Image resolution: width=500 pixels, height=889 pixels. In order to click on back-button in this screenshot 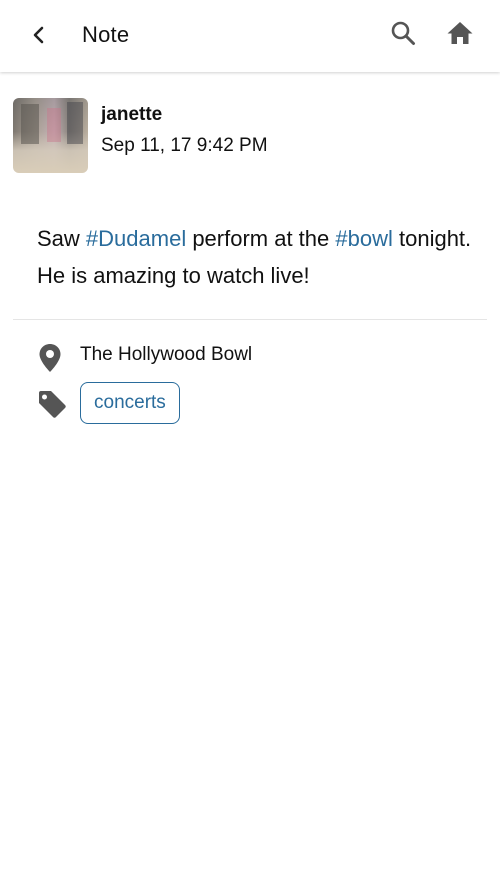, I will do `click(39, 35)`.